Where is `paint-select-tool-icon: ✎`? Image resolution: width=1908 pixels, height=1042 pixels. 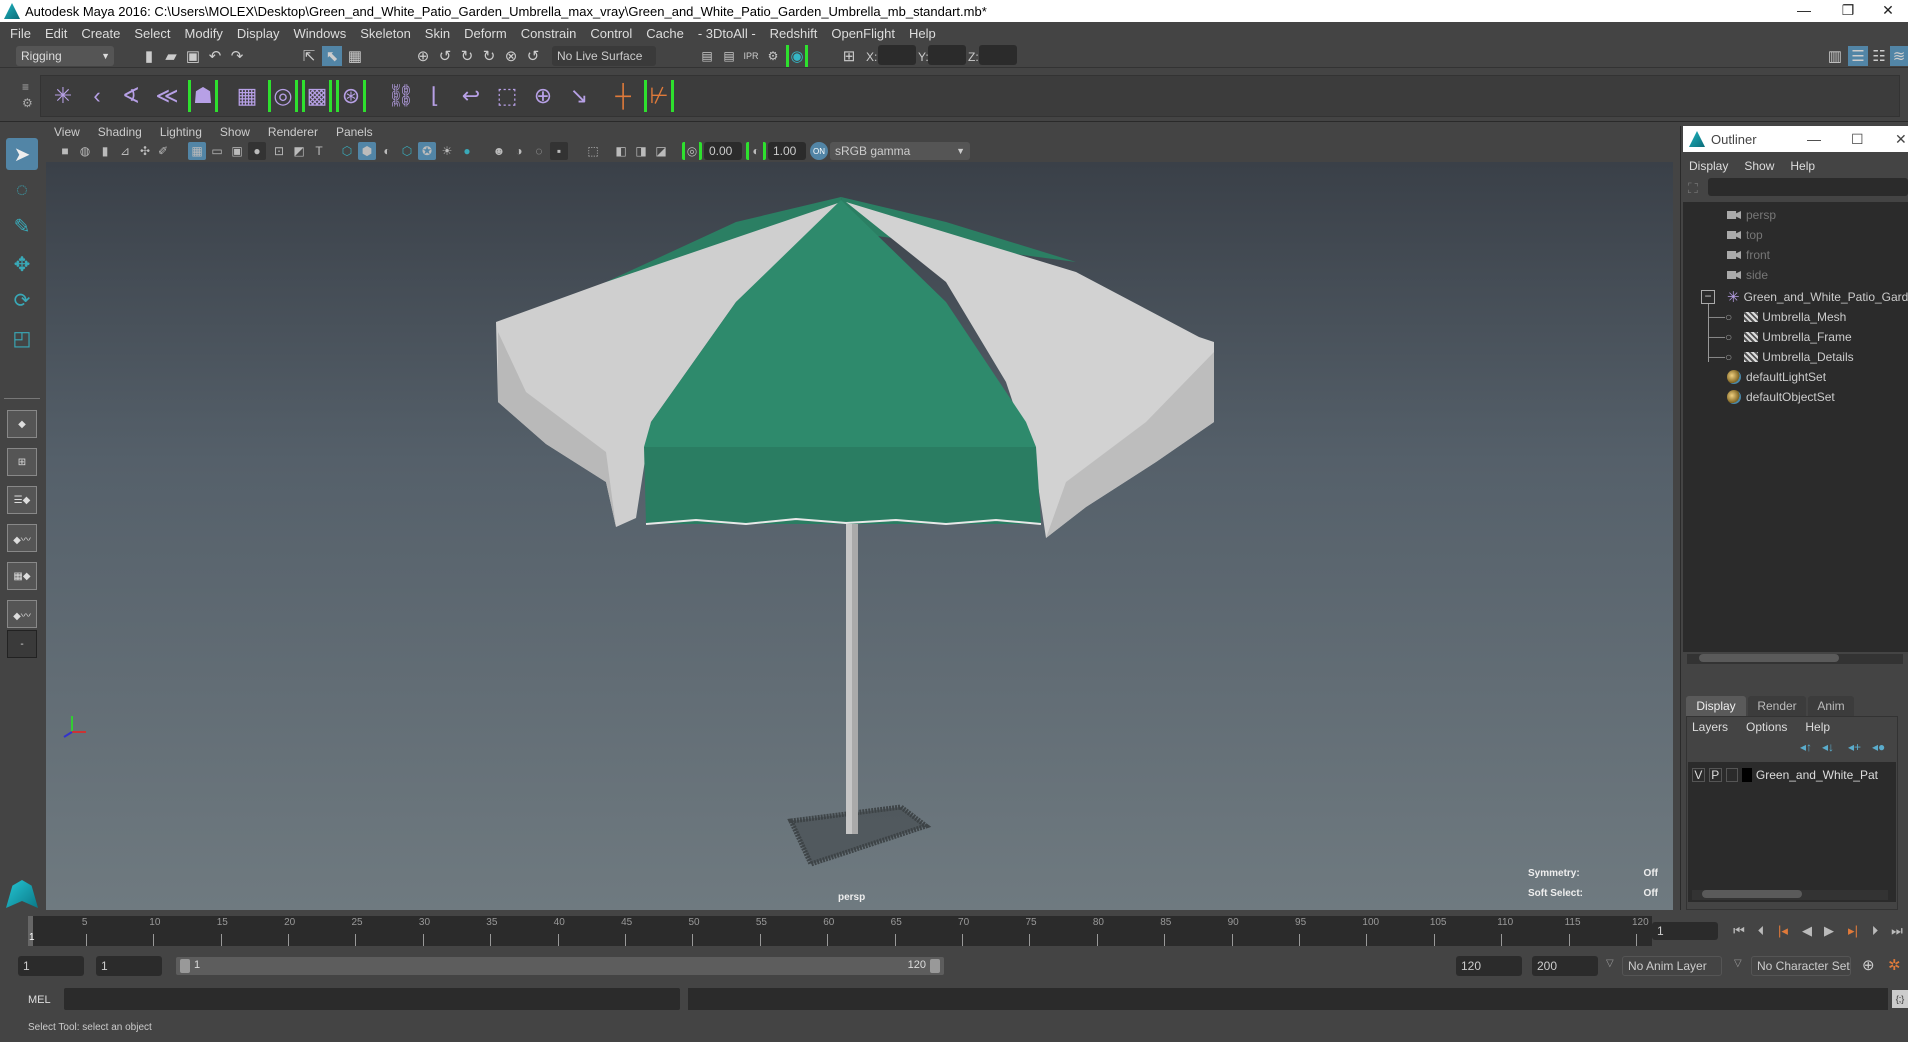
paint-select-tool-icon: ✎ is located at coordinates (22, 226).